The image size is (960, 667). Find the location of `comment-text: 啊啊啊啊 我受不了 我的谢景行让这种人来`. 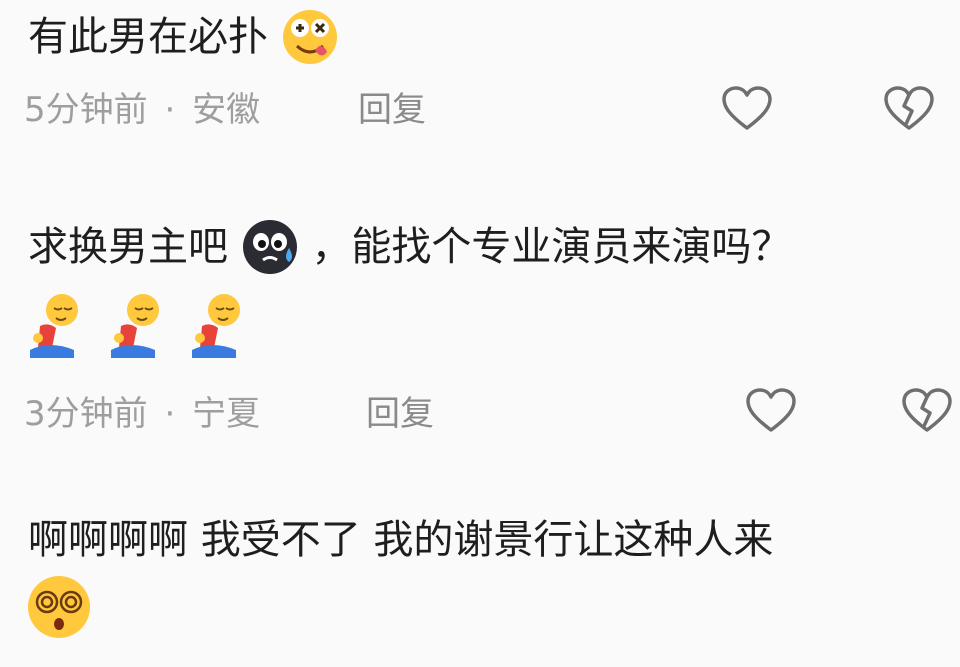

comment-text: 啊啊啊啊 我受不了 我的谢景行让这种人来 is located at coordinates (400, 539).